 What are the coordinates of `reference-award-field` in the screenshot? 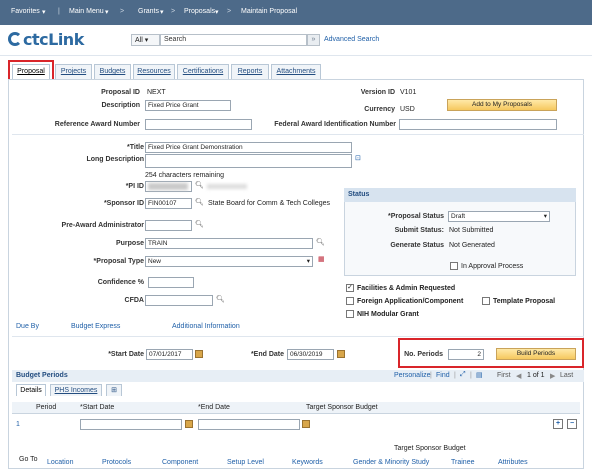 It's located at (198, 124).